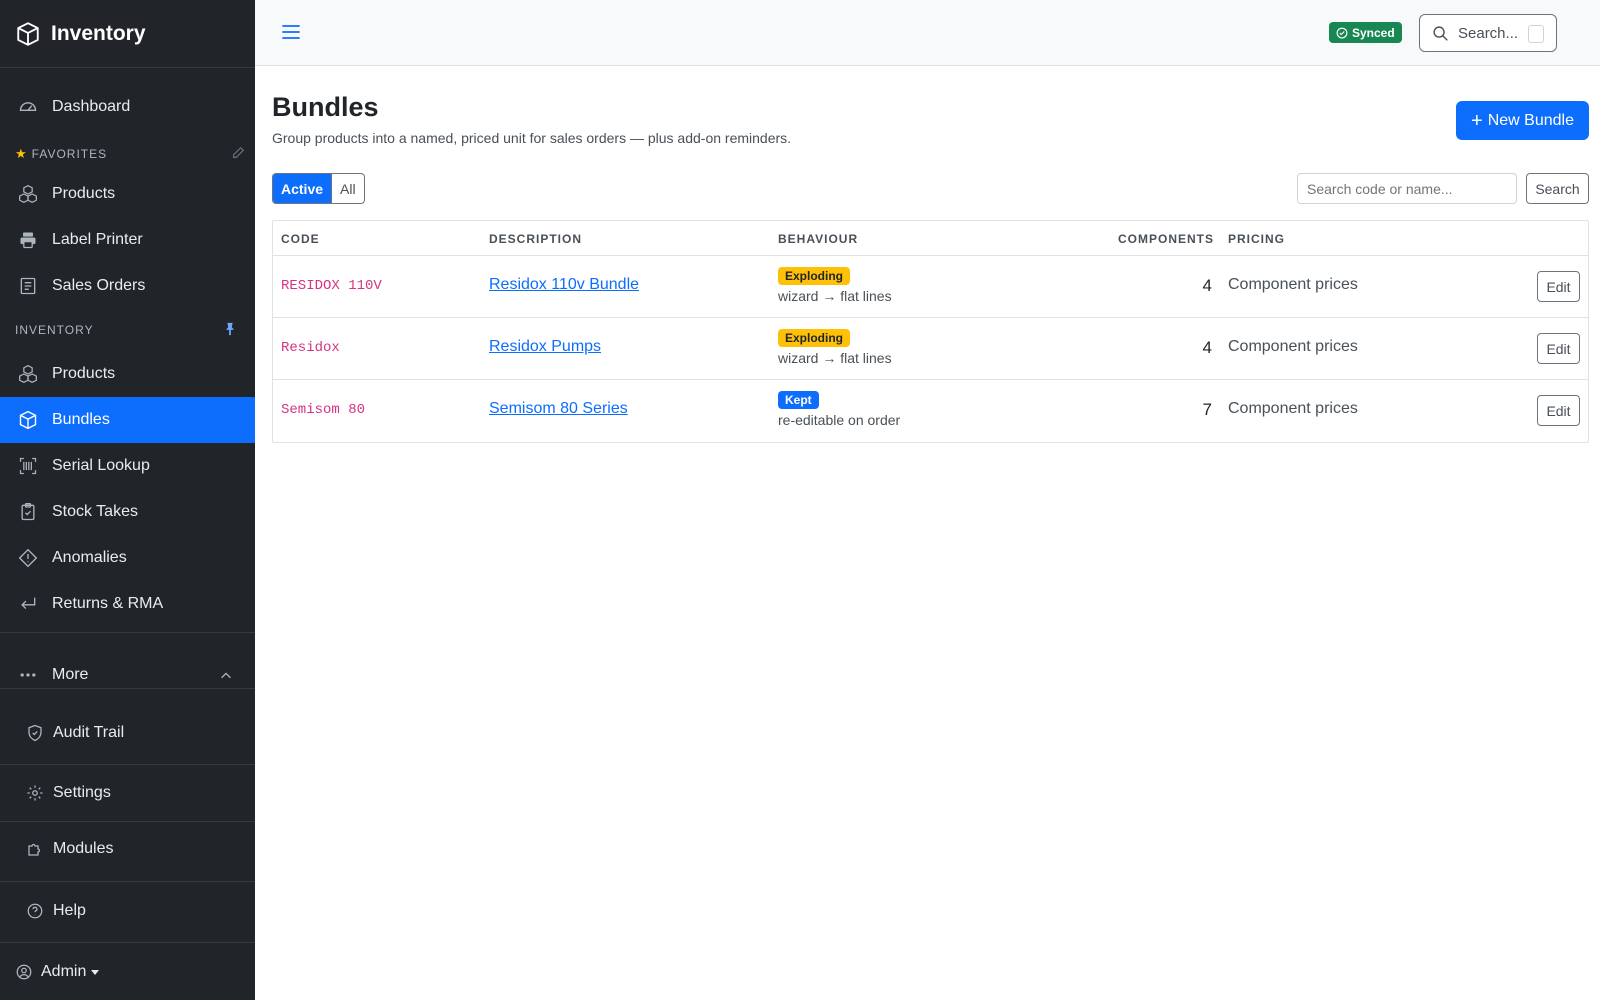 The height and width of the screenshot is (1000, 1600). Describe the element at coordinates (127, 420) in the screenshot. I see `sidebar-item-bundles: Bundles` at that location.